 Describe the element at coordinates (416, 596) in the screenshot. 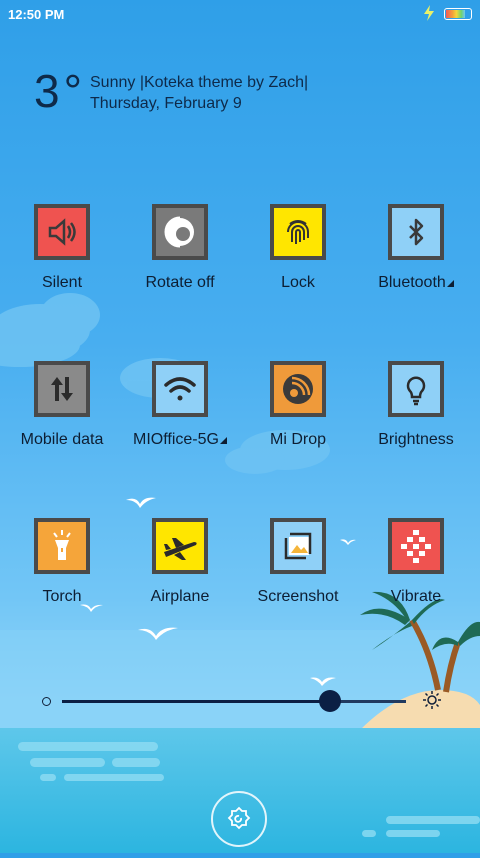

I see `toggle-label: Vibrate` at that location.